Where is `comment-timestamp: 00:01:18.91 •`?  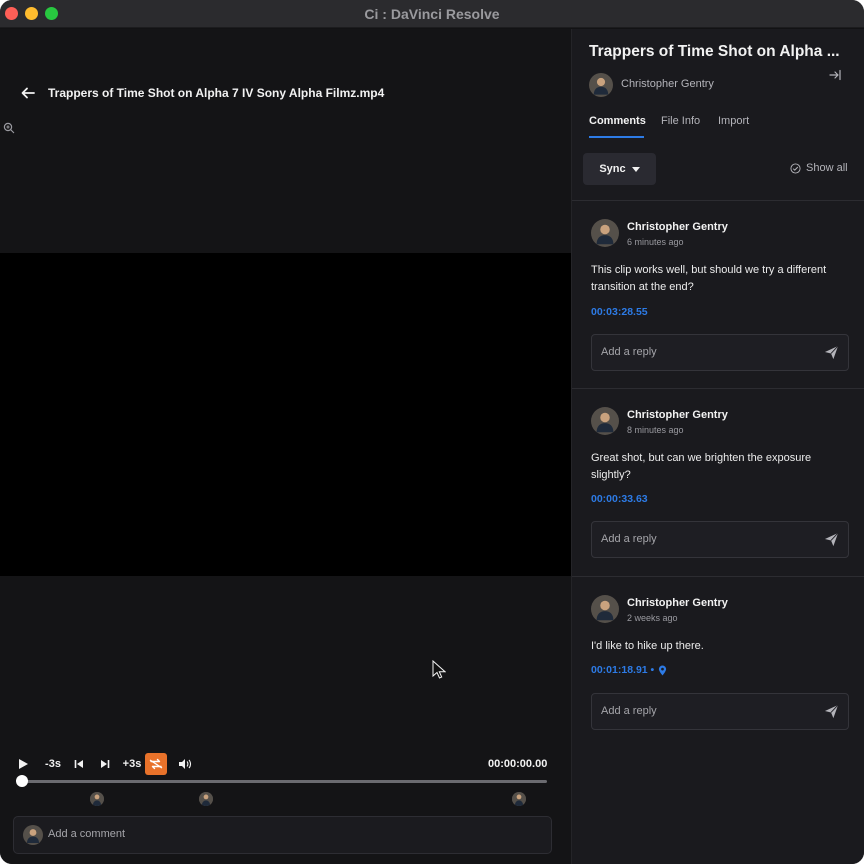 comment-timestamp: 00:01:18.91 • is located at coordinates (623, 670).